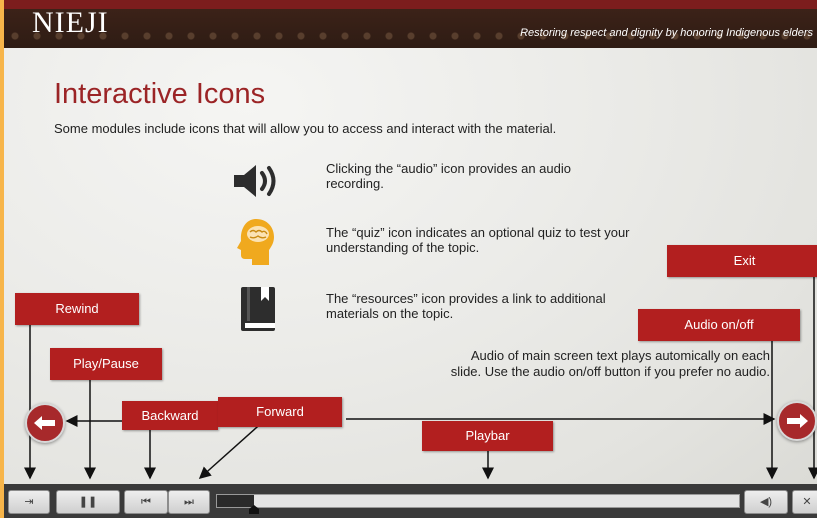 The width and height of the screenshot is (817, 518). I want to click on audio-icon: ◀), so click(766, 502).